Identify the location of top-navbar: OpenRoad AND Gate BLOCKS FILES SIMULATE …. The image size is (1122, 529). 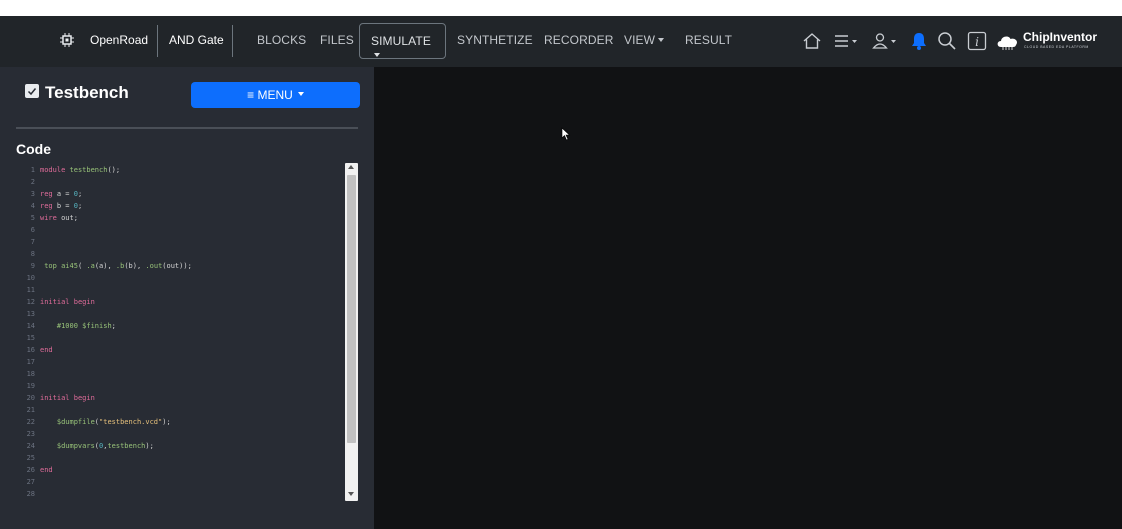
(561, 41).